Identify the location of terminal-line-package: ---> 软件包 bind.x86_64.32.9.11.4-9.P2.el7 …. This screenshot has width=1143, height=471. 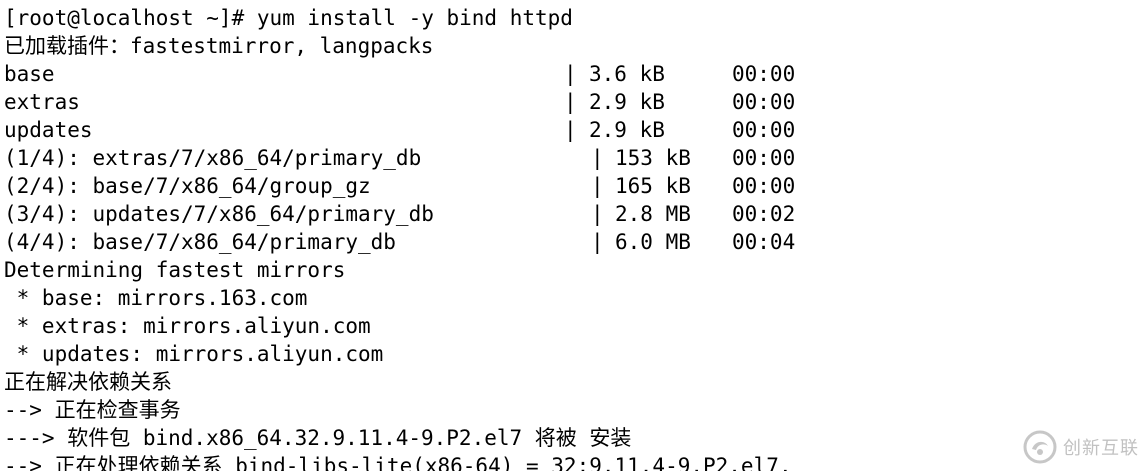
(318, 438).